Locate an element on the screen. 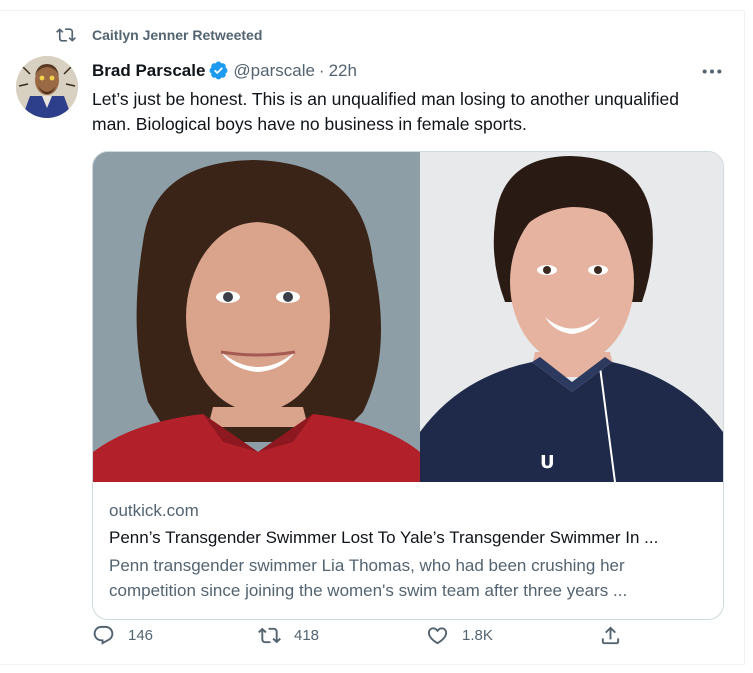 The image size is (753, 673). reply-button: 146 is located at coordinates (122, 635).